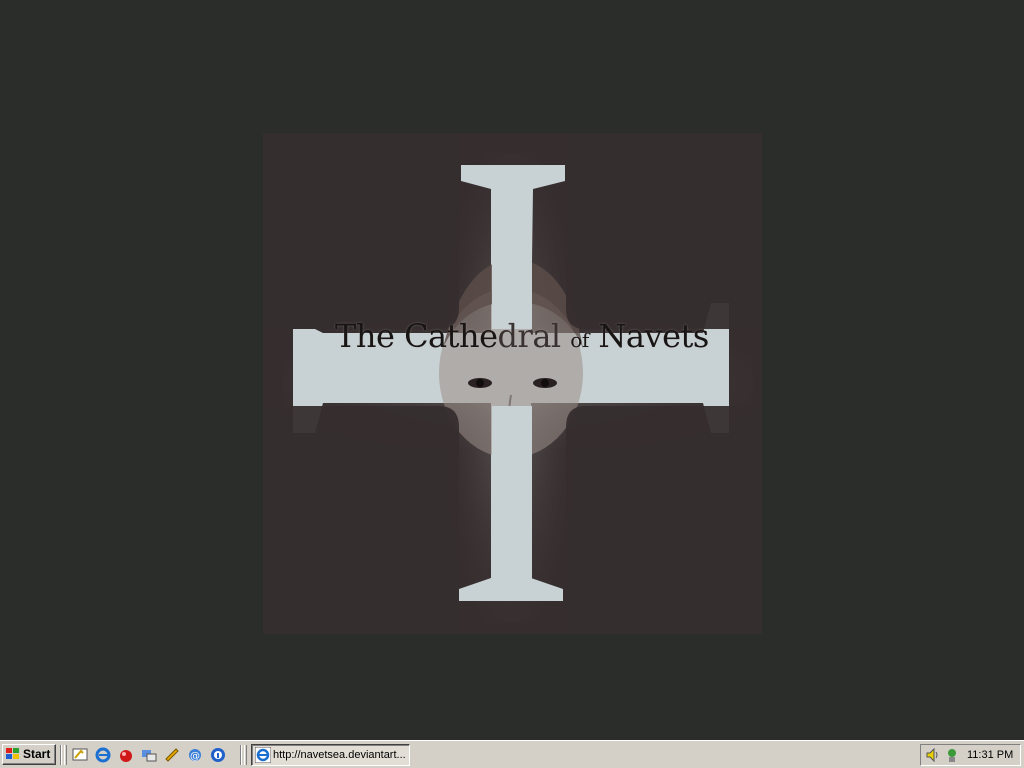 The image size is (1024, 768). What do you see at coordinates (37, 754) in the screenshot?
I see `start-label: Start` at bounding box center [37, 754].